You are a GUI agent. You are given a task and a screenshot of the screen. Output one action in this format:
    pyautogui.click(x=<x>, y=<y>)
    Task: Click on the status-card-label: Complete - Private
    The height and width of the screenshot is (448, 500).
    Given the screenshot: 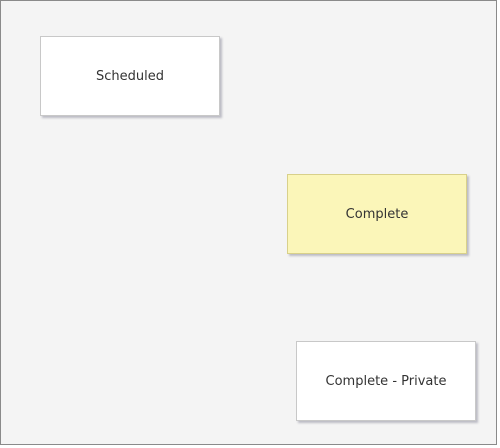 What is the action you would take?
    pyautogui.click(x=386, y=381)
    